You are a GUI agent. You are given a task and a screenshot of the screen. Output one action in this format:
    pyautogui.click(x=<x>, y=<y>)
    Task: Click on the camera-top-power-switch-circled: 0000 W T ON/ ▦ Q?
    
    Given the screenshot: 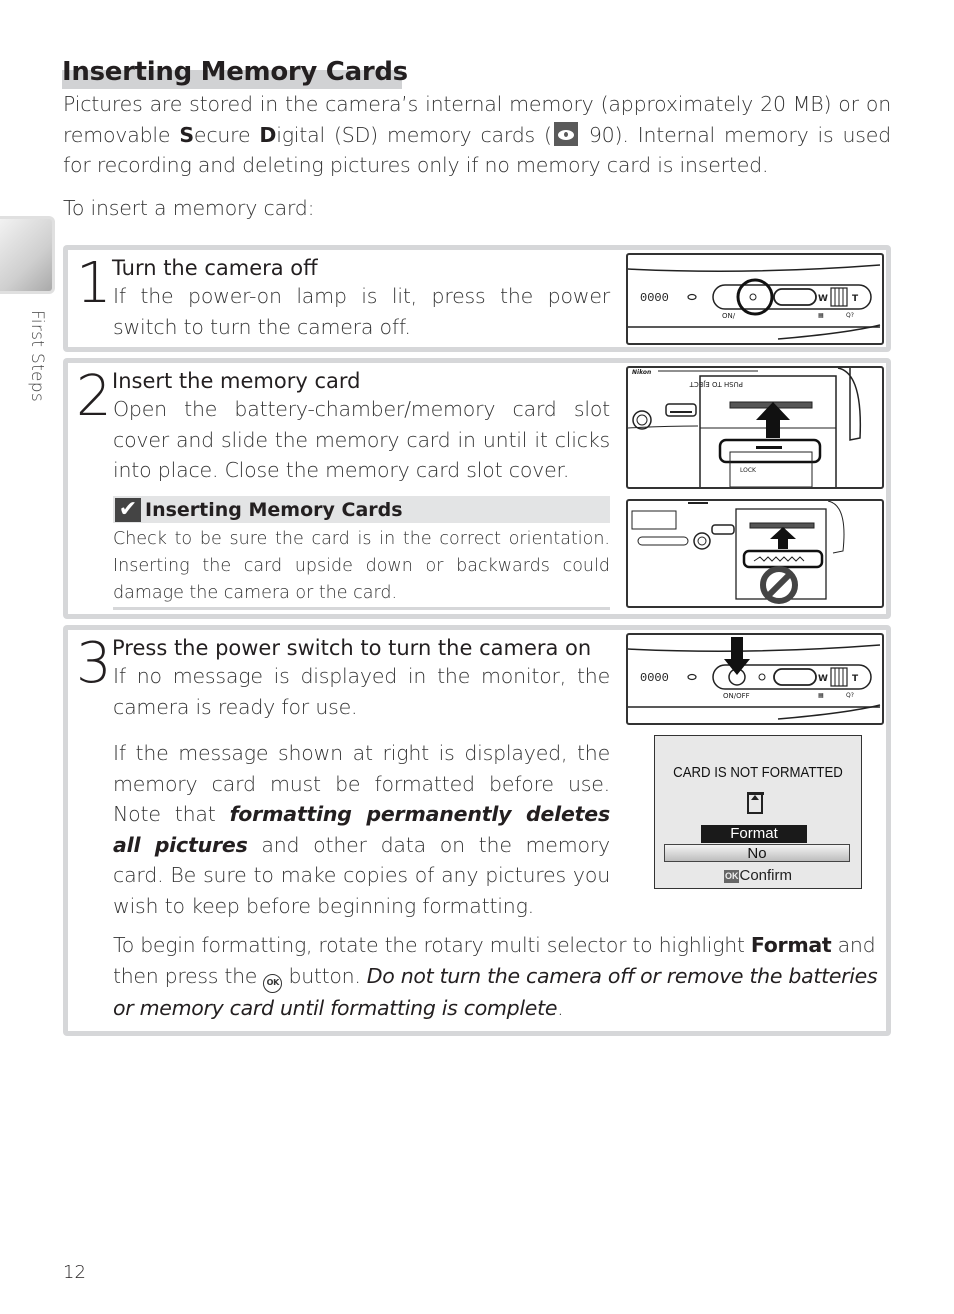 What is the action you would take?
    pyautogui.click(x=755, y=299)
    